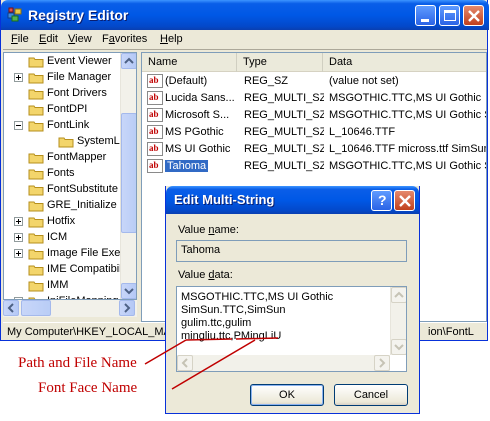 This screenshot has width=490, height=421. Describe the element at coordinates (36, 308) in the screenshot. I see `tree-hscroll-thumb` at that location.